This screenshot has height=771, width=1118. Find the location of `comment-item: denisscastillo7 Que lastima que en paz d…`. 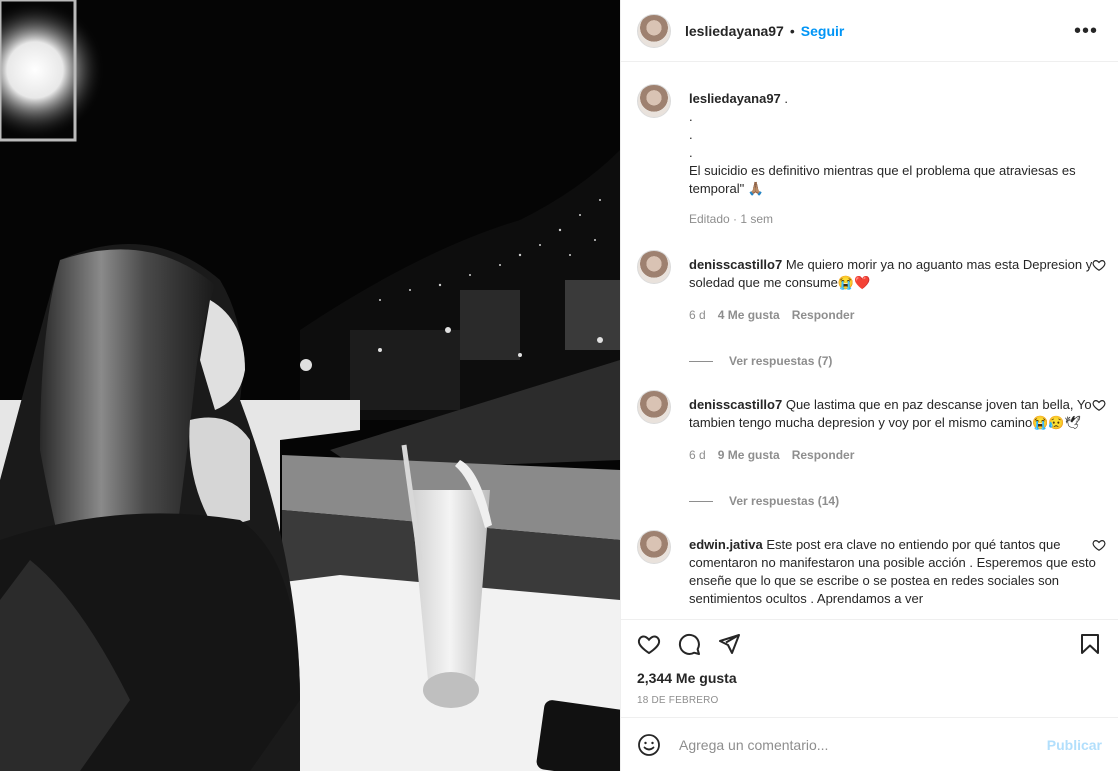

comment-item: denisscastillo7 Que lastima que en paz d… is located at coordinates (871, 427).